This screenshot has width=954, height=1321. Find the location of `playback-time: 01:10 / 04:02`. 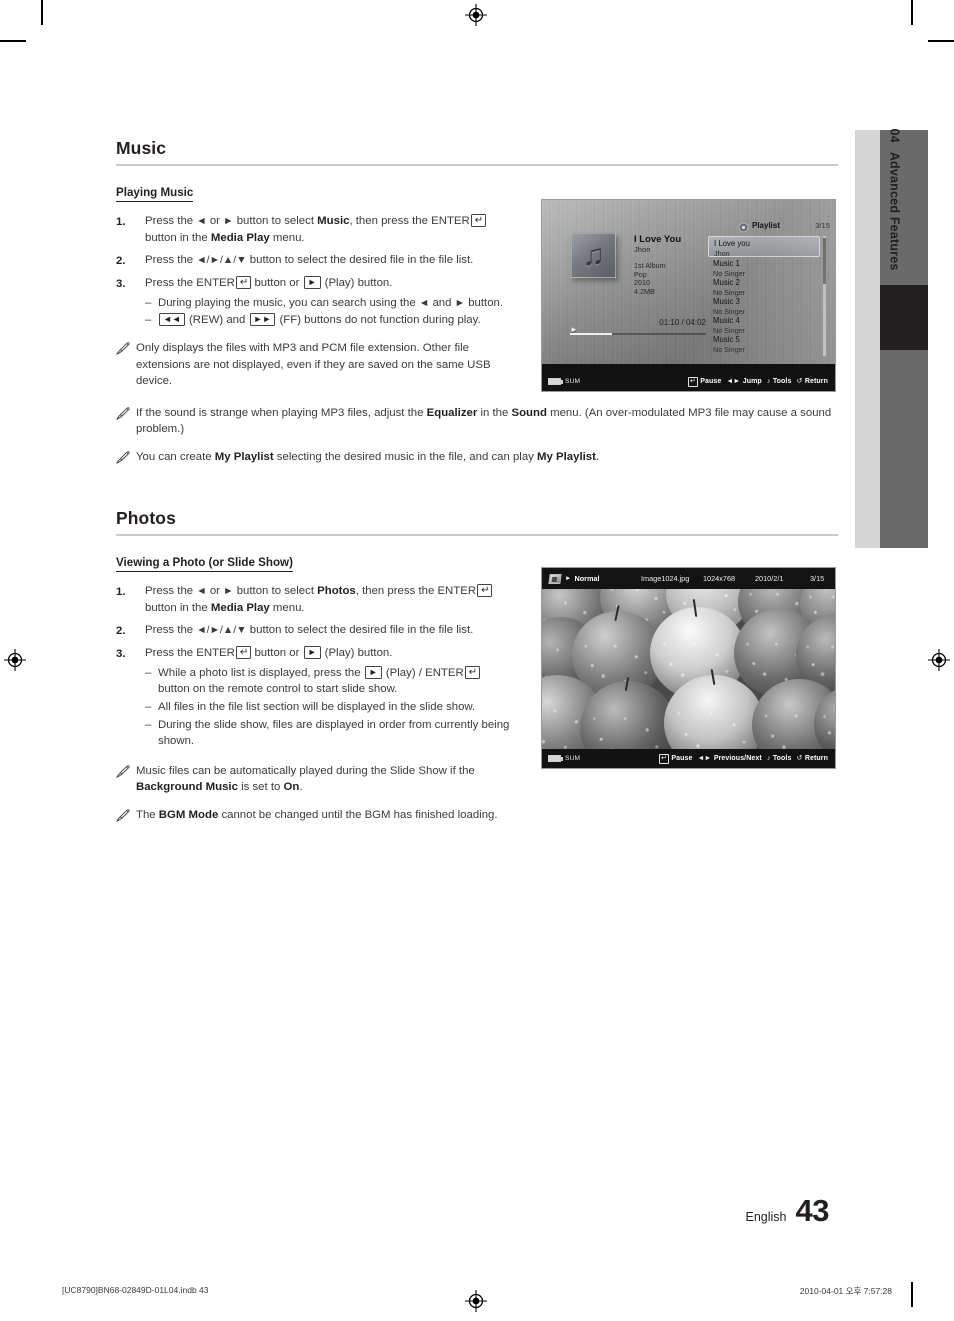

playback-time: 01:10 / 04:02 is located at coordinates (682, 322).